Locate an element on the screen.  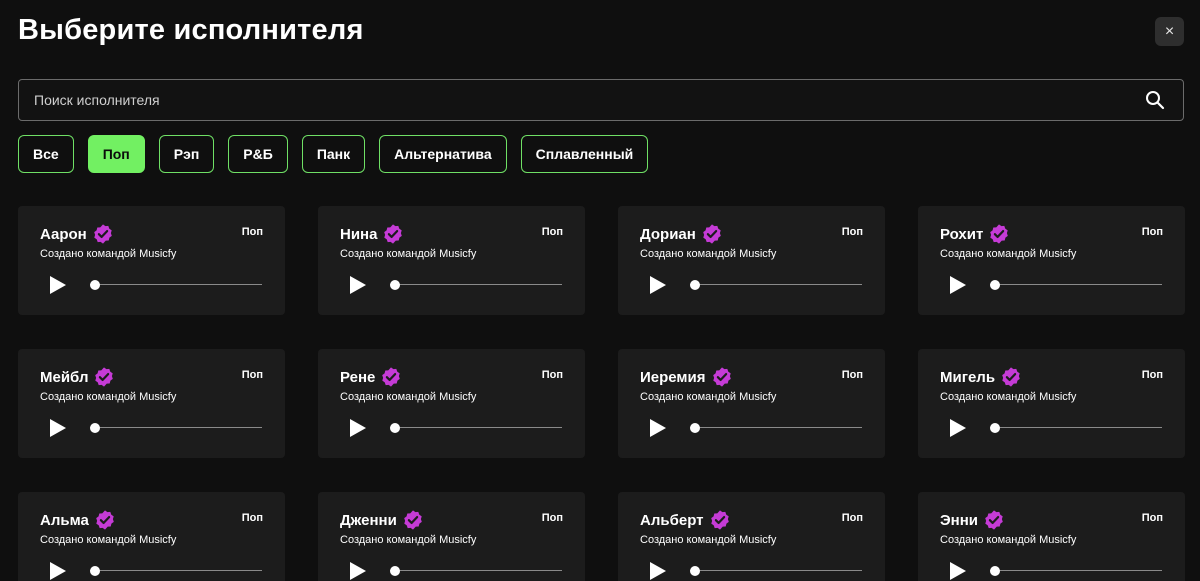
artist-card: Мигель Поп Создано командой Musicfy is located at coordinates (1051, 403).